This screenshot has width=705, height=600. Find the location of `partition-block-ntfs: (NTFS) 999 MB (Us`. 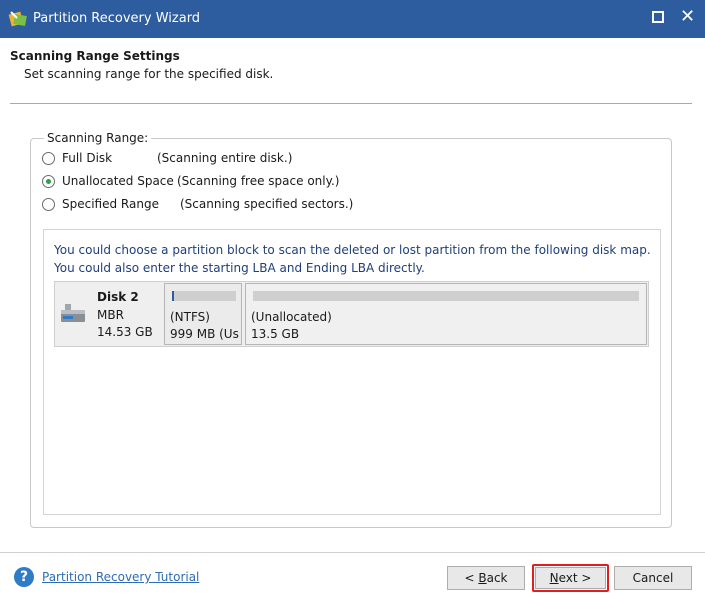

partition-block-ntfs: (NTFS) 999 MB (Us is located at coordinates (203, 314).